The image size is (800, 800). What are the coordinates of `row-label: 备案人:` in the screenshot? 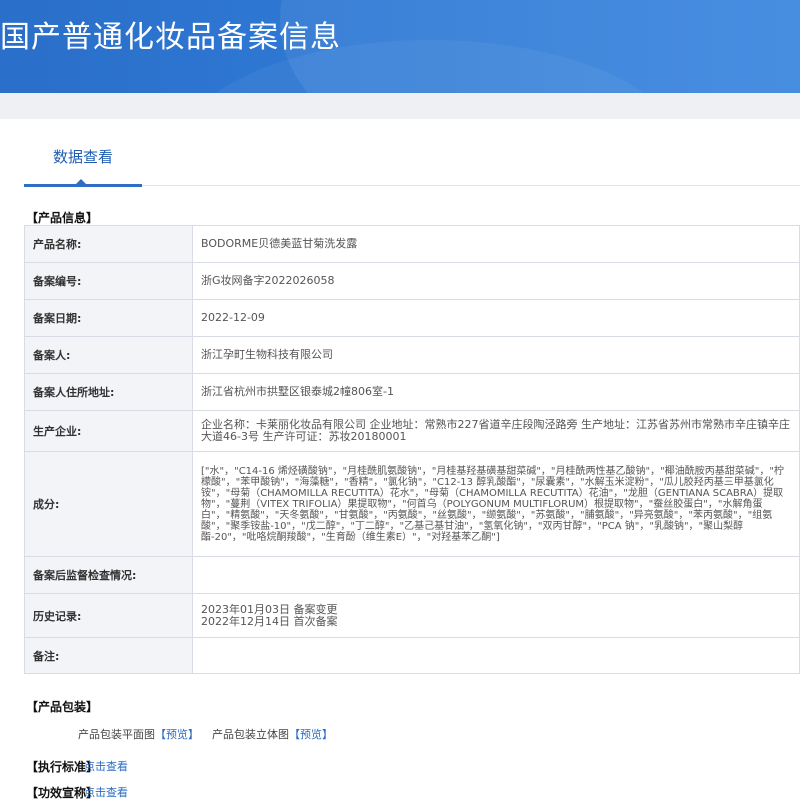 It's located at (108, 355).